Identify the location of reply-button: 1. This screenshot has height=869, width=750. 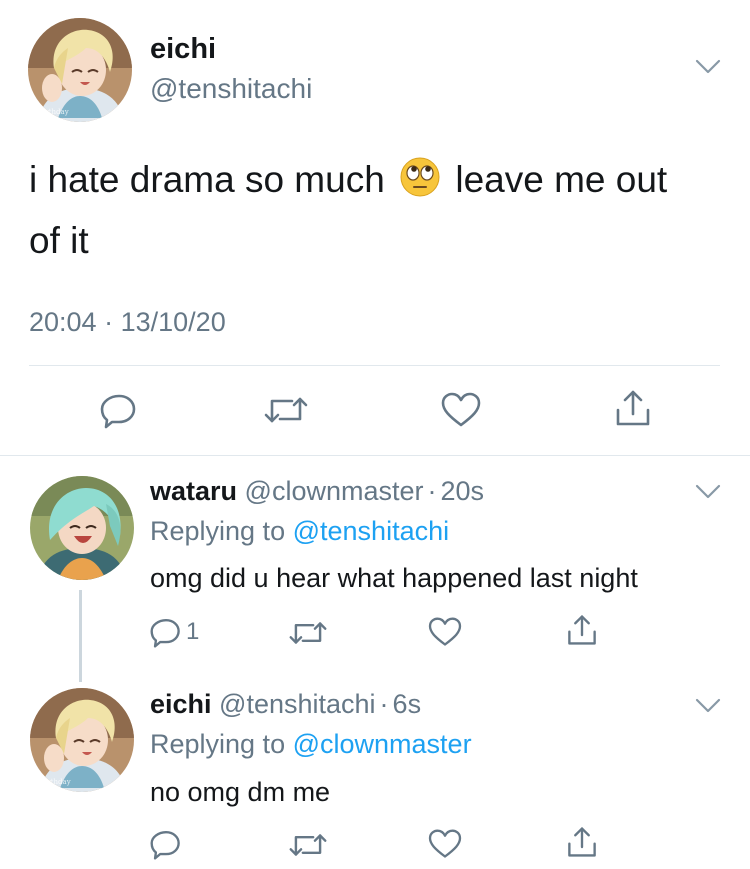
(174, 632).